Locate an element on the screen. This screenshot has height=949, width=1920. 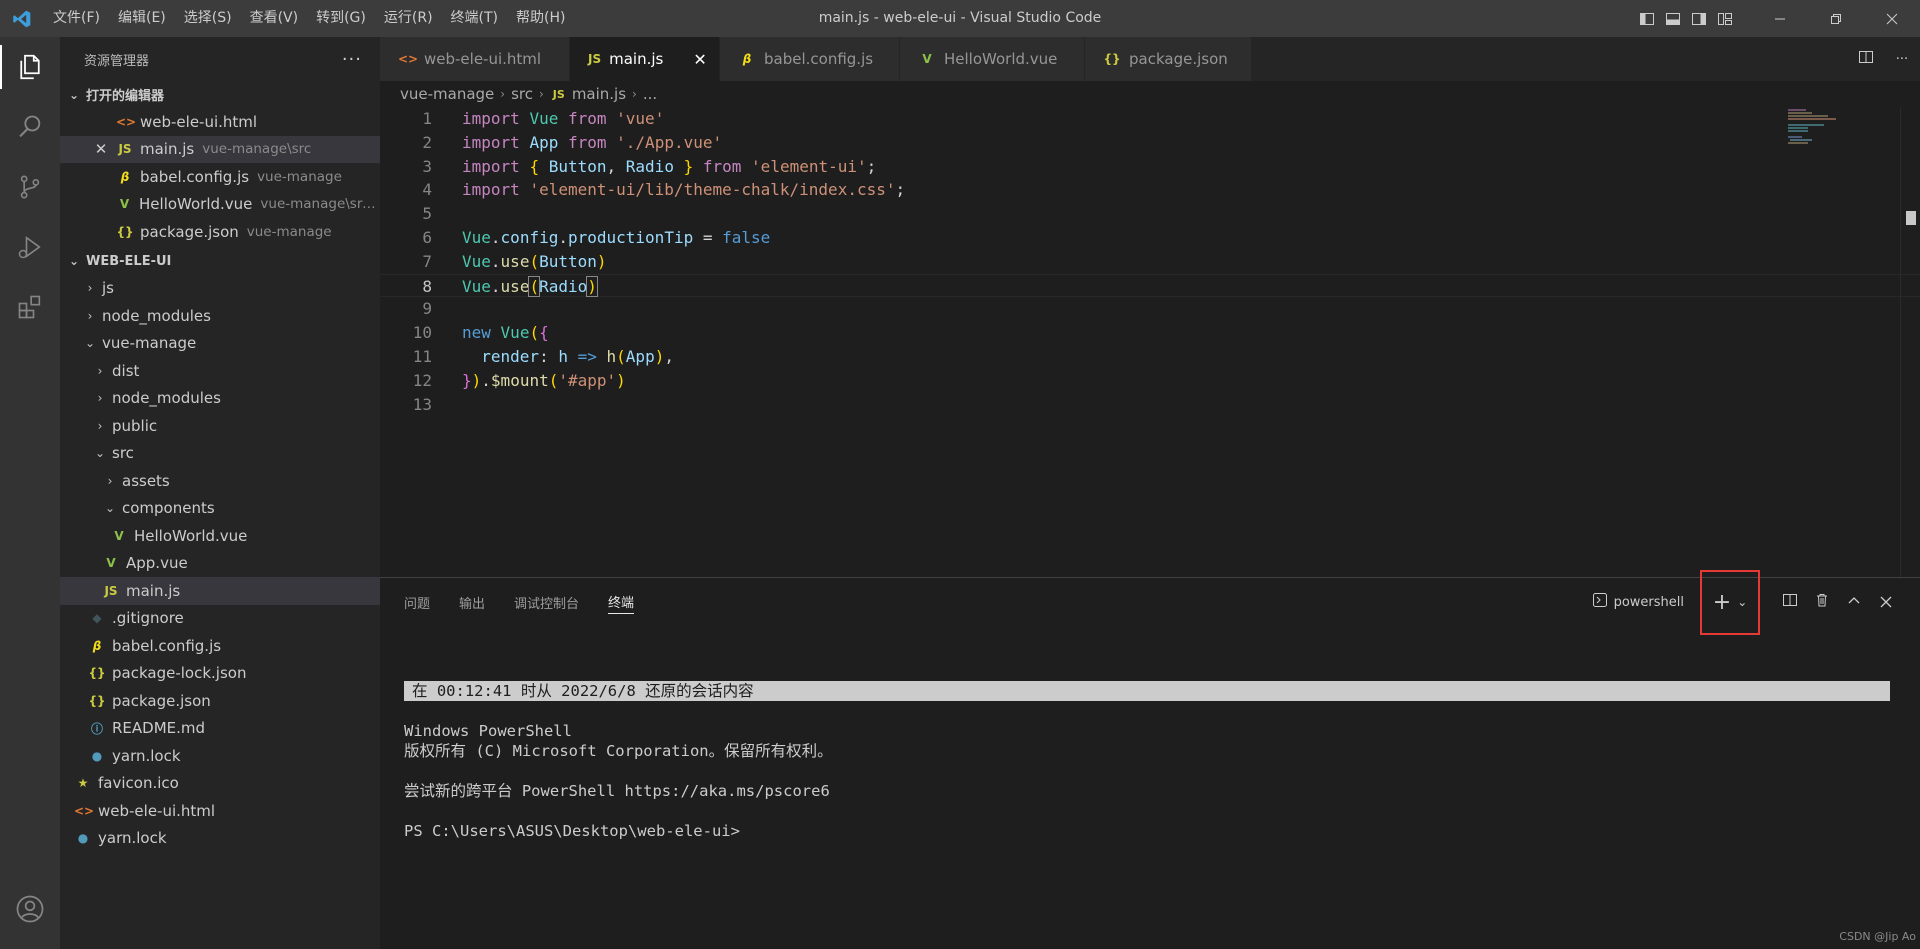
code-text: new Vue({ is located at coordinates (505, 333).